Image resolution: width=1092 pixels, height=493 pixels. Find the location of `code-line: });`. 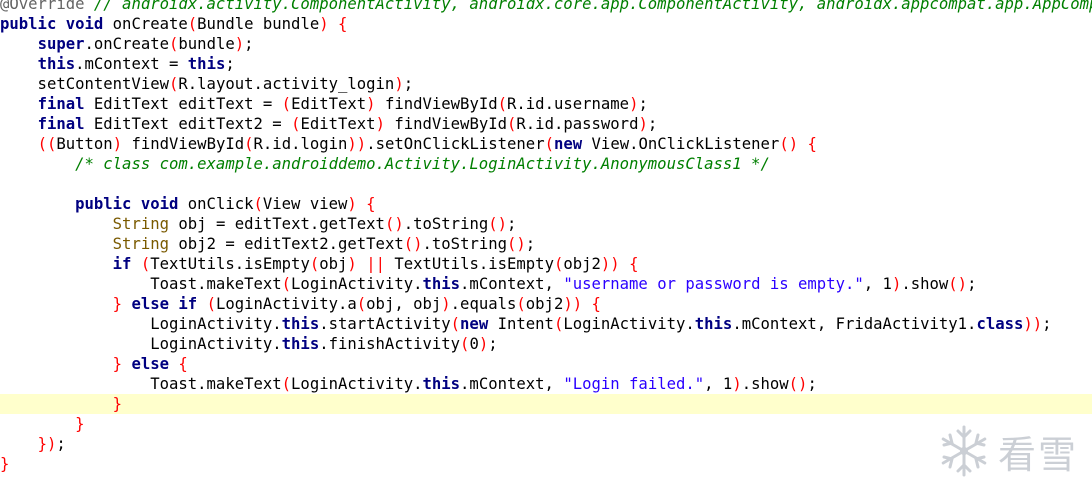

code-line: }); is located at coordinates (546, 444).